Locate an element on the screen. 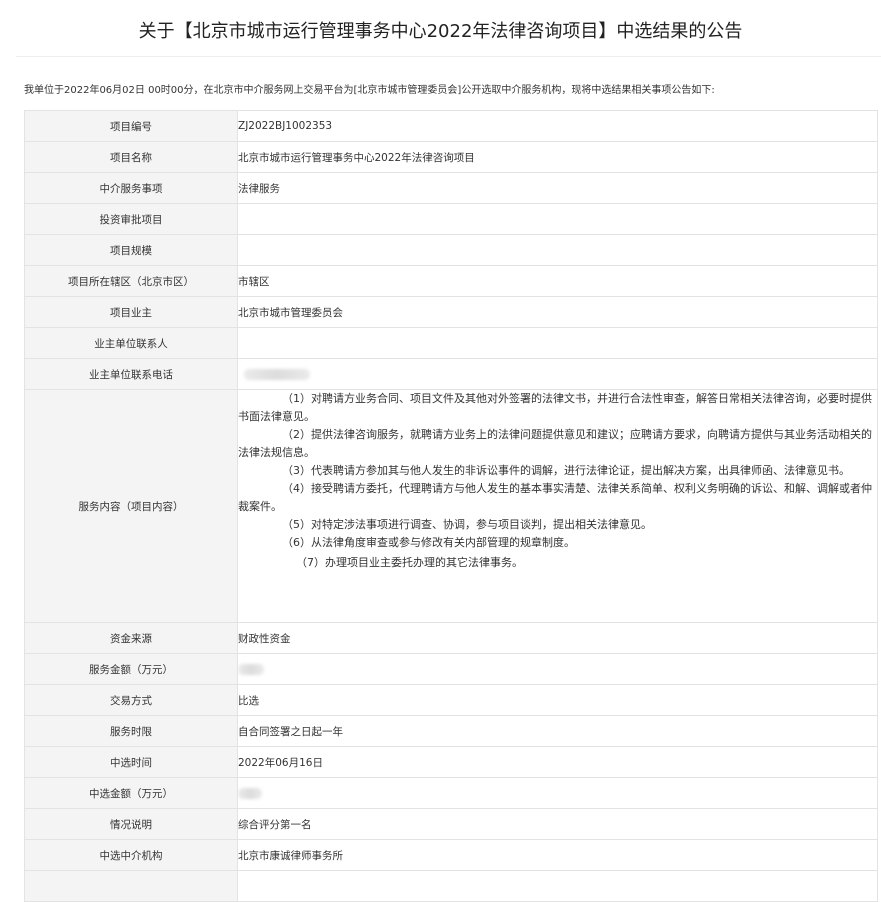 The height and width of the screenshot is (902, 881). table-row: 服务金额（万元） is located at coordinates (451, 669).